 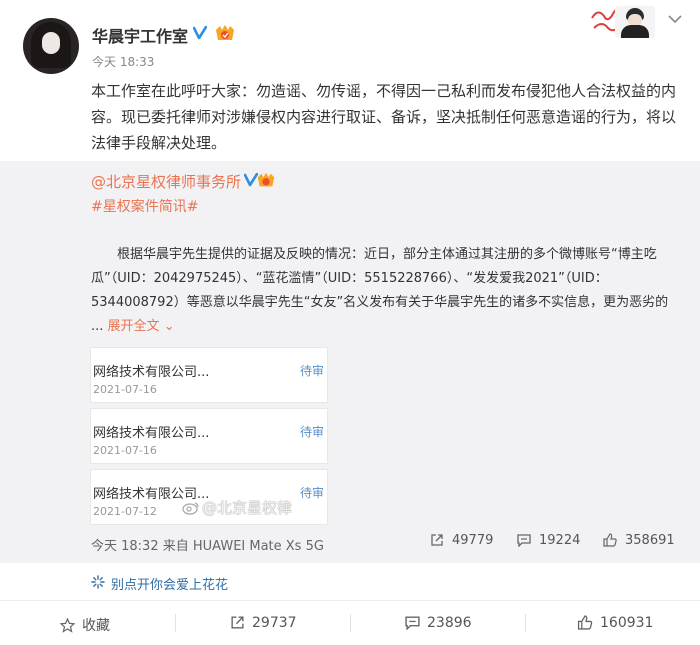 What do you see at coordinates (263, 623) in the screenshot?
I see `repost-button: 29737` at bounding box center [263, 623].